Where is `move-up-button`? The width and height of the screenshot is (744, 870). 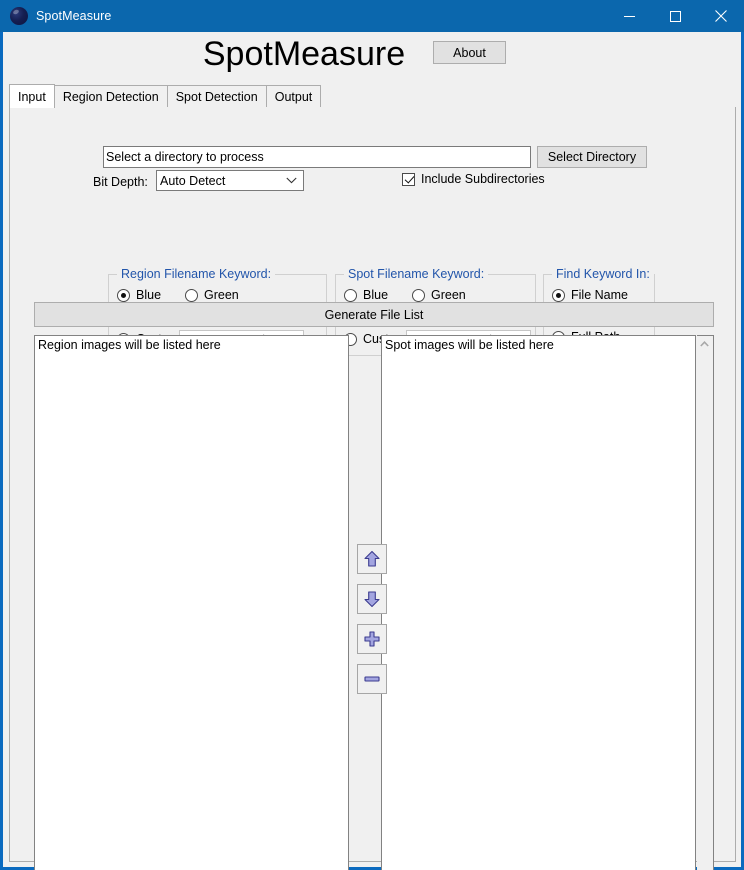
move-up-button is located at coordinates (372, 559).